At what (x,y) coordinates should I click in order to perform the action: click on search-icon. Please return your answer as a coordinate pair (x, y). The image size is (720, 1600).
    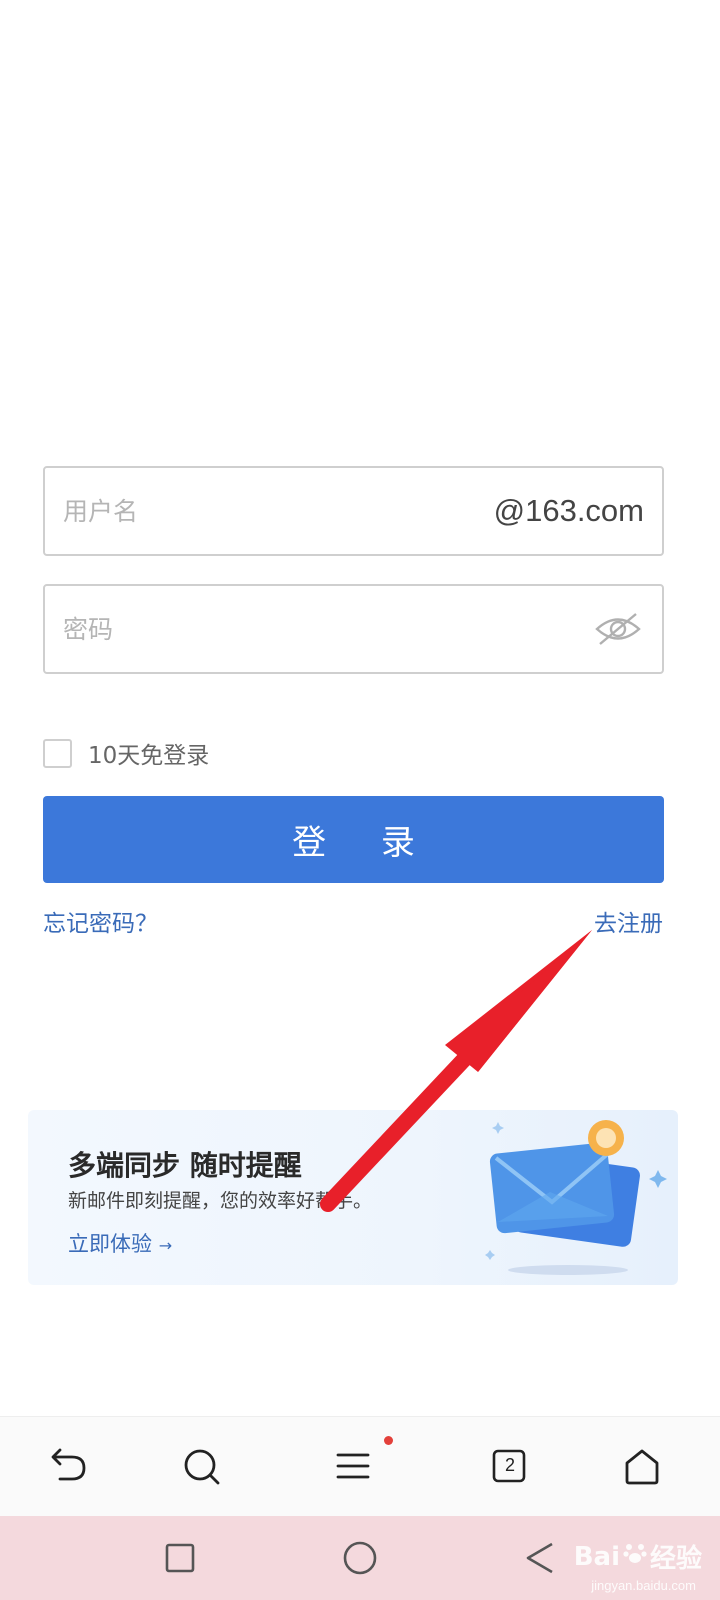
    Looking at the image, I should click on (202, 1467).